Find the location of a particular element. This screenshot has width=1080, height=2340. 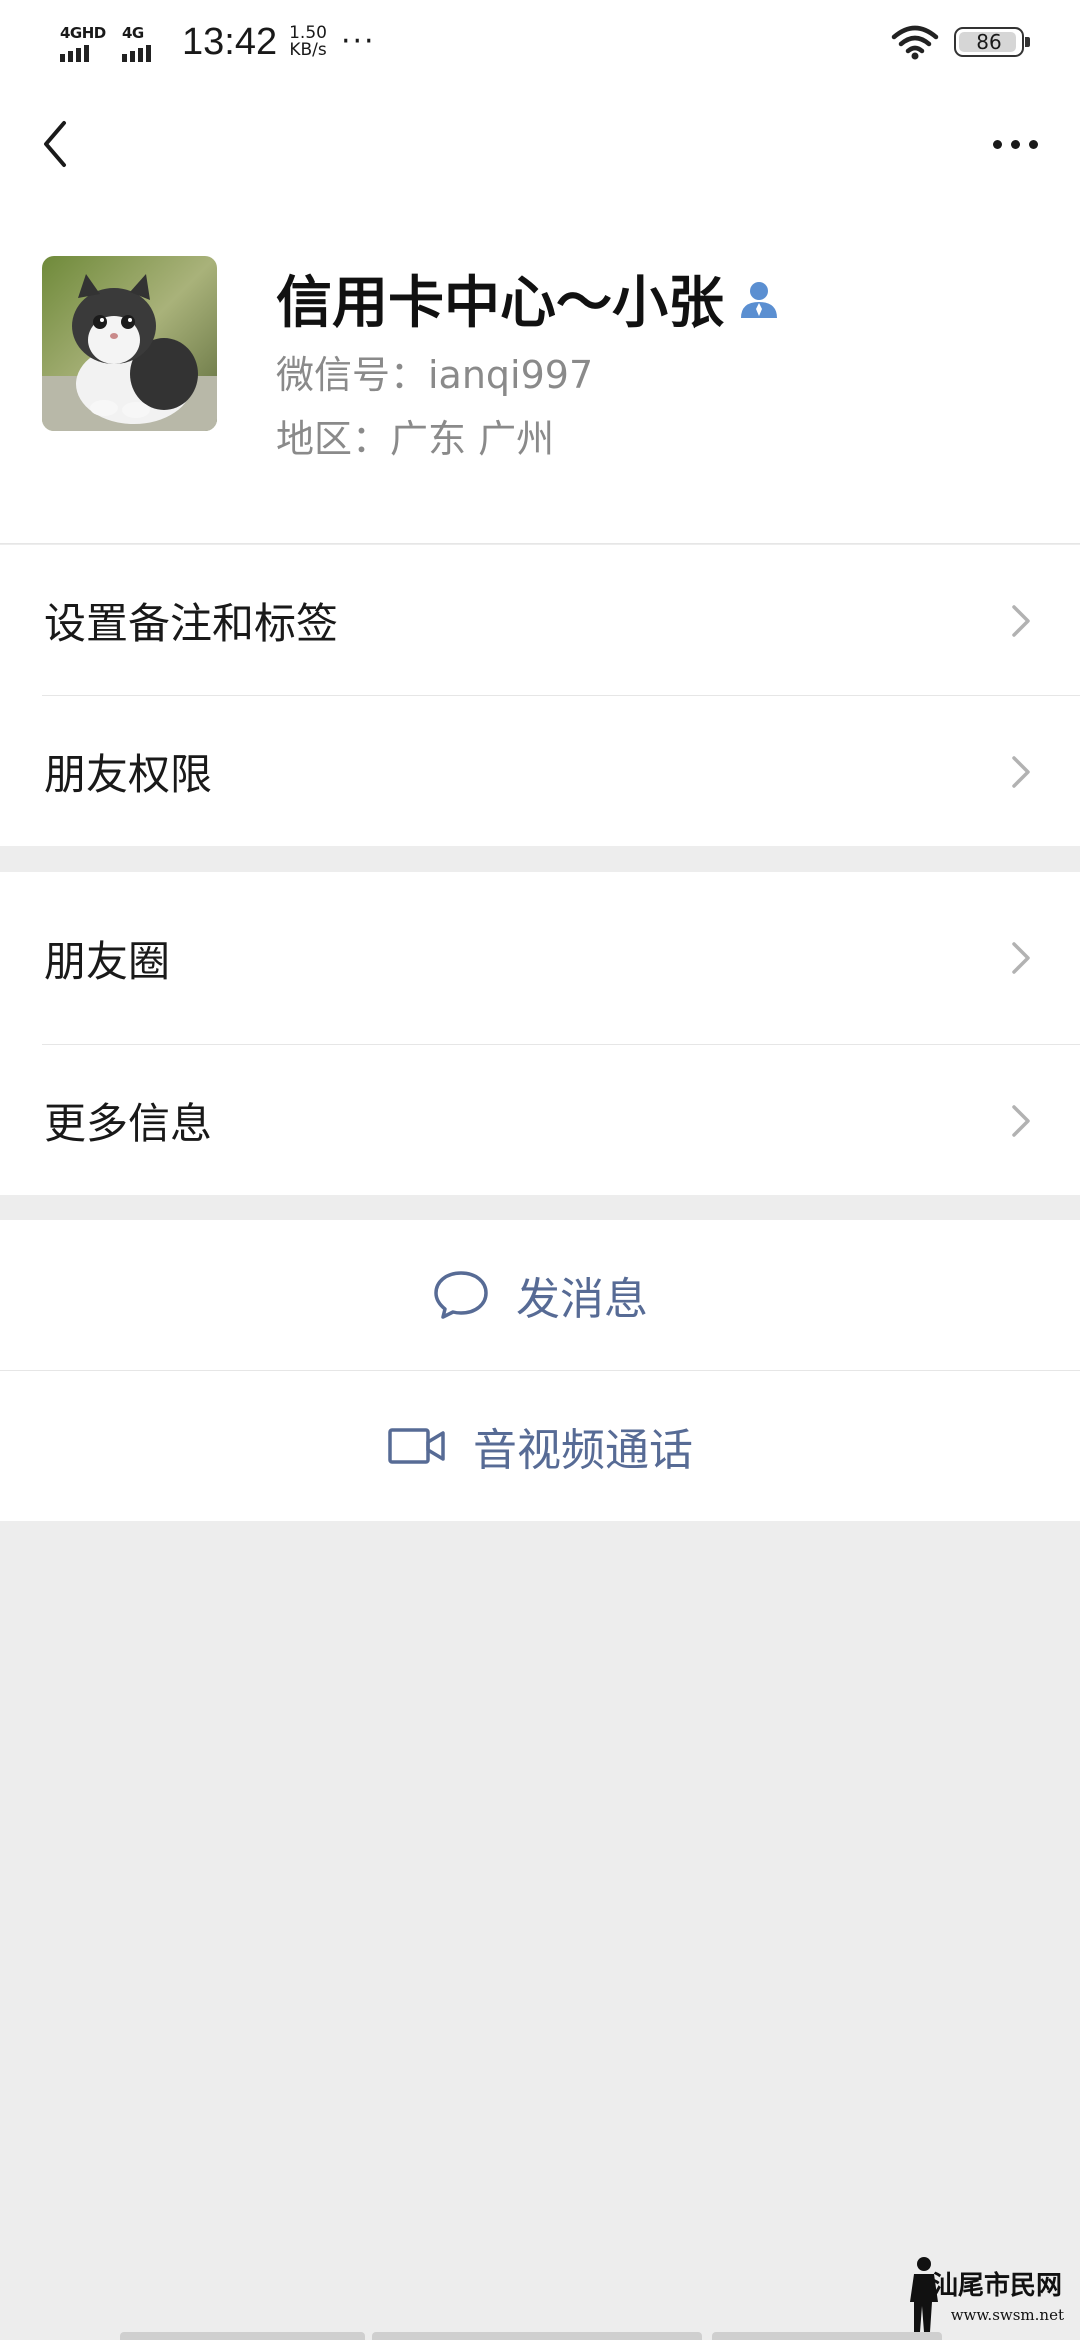

more-dots-icon is located at coordinates (997, 144).